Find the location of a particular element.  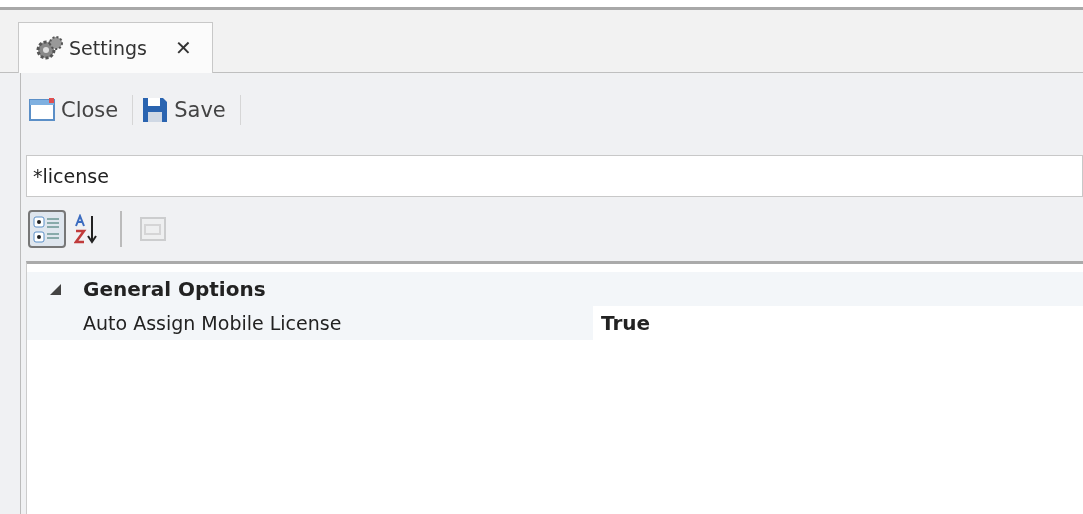

window-icon is located at coordinates (42, 110).